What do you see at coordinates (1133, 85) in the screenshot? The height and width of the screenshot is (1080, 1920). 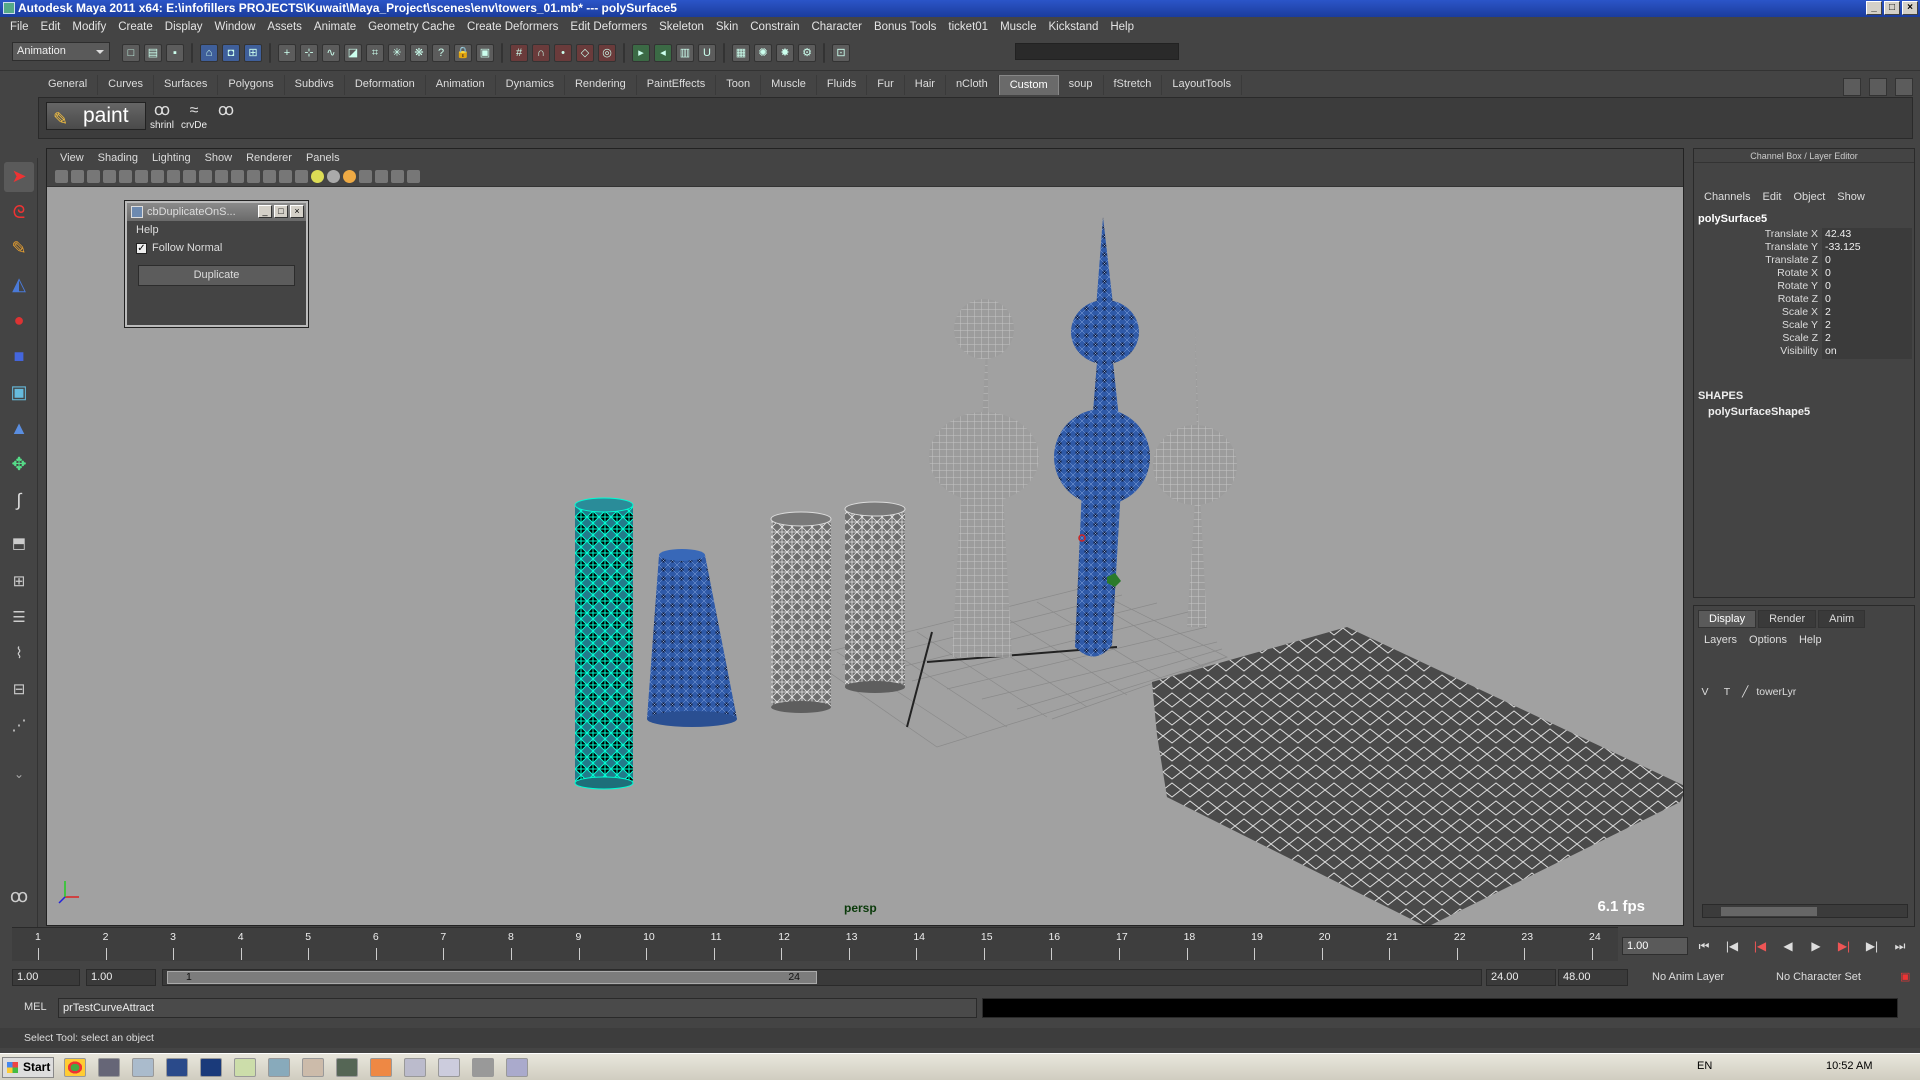 I see `shelf-tab-fstretch: fStretch` at bounding box center [1133, 85].